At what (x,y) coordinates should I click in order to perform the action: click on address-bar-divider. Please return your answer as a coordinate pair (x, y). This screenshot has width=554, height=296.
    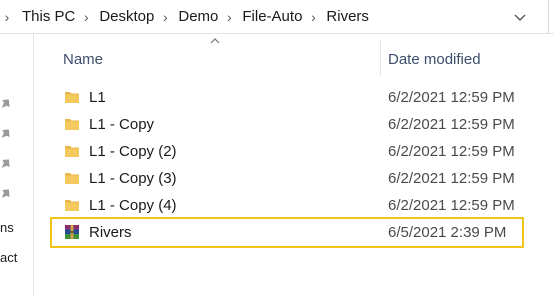
    Looking at the image, I should click on (548, 17).